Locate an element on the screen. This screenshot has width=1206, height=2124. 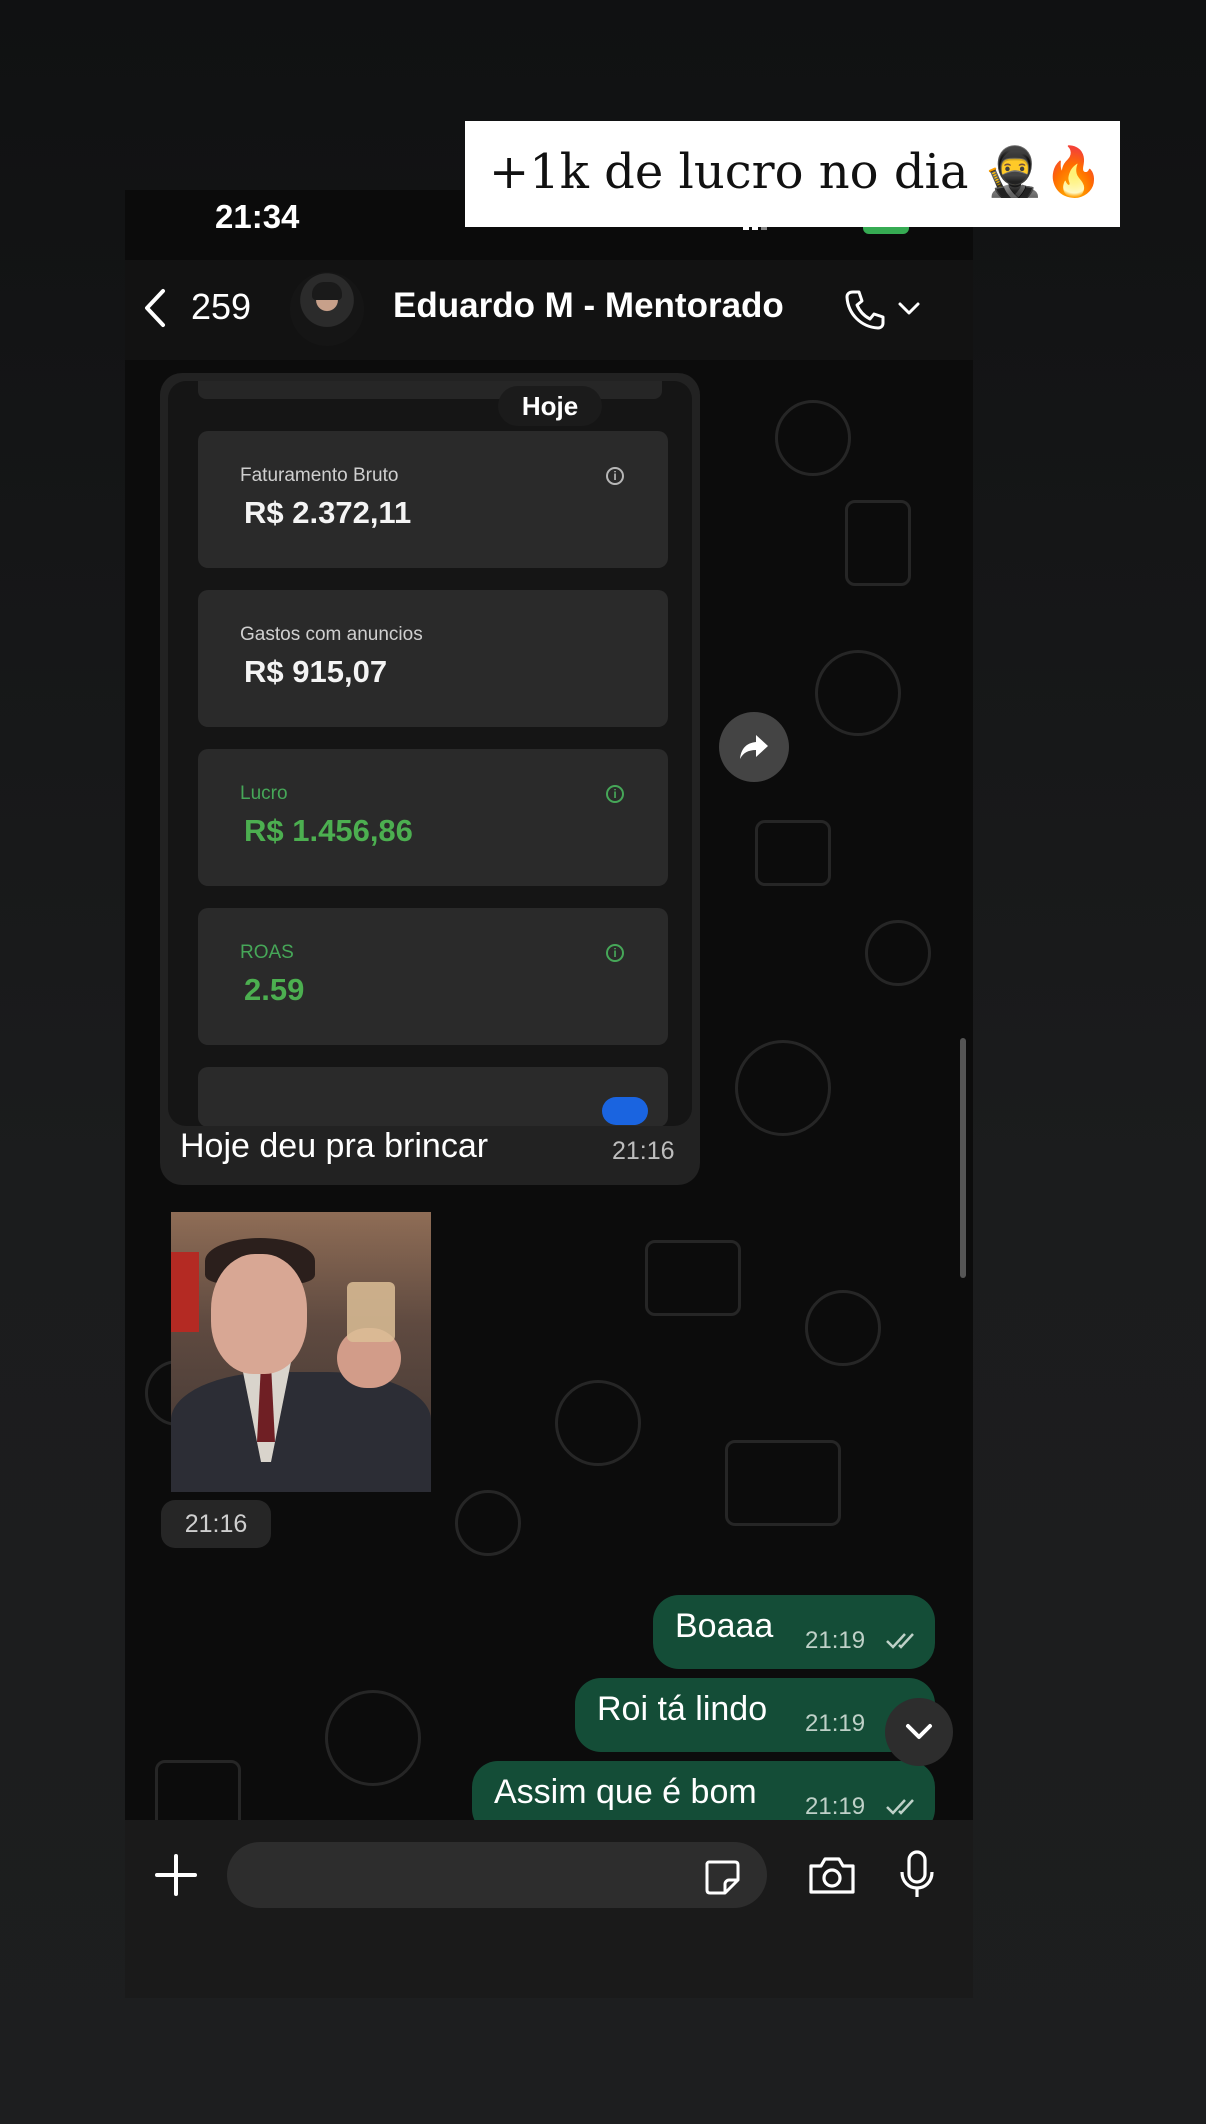
message-text: Roi tá lindo is located at coordinates (682, 1709).